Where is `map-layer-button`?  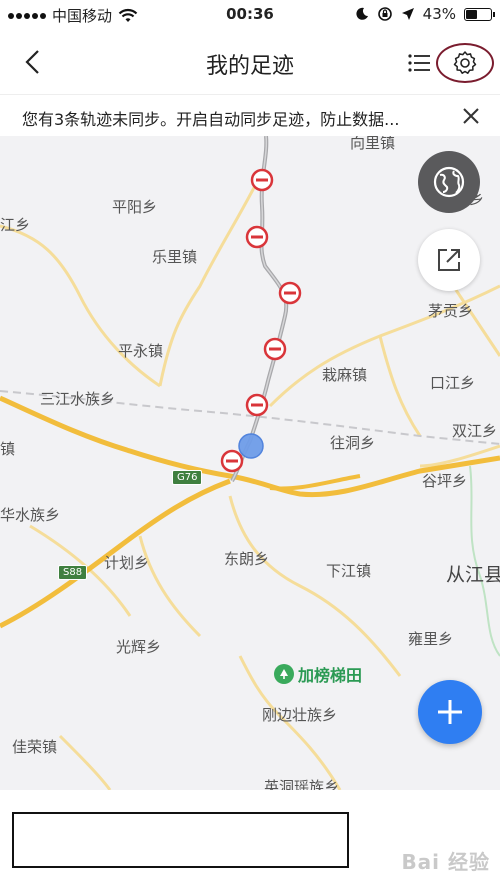
map-layer-button is located at coordinates (449, 182).